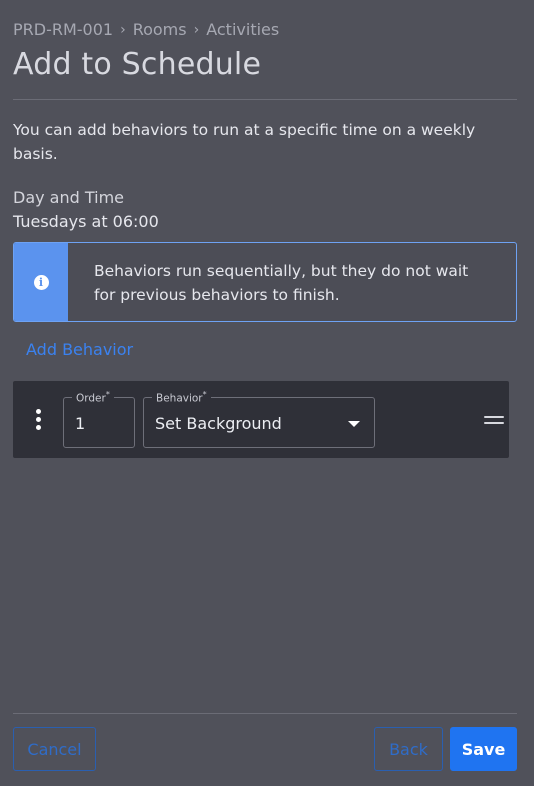  What do you see at coordinates (265, 99) in the screenshot?
I see `title-divider` at bounding box center [265, 99].